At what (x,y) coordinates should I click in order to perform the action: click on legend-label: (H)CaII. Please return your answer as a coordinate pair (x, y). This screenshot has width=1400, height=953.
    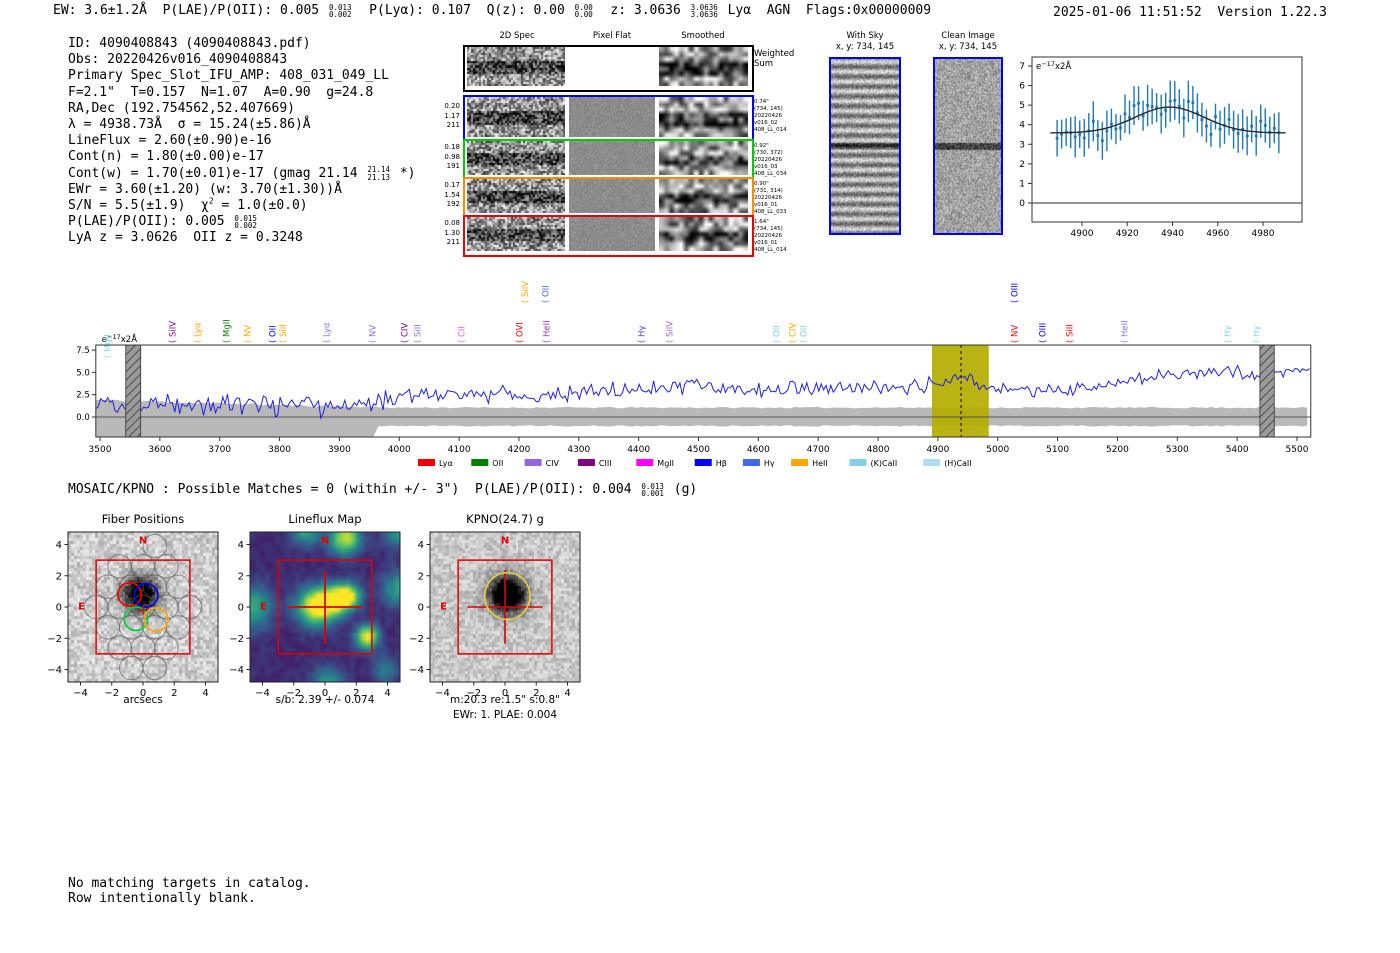
    Looking at the image, I should click on (957, 463).